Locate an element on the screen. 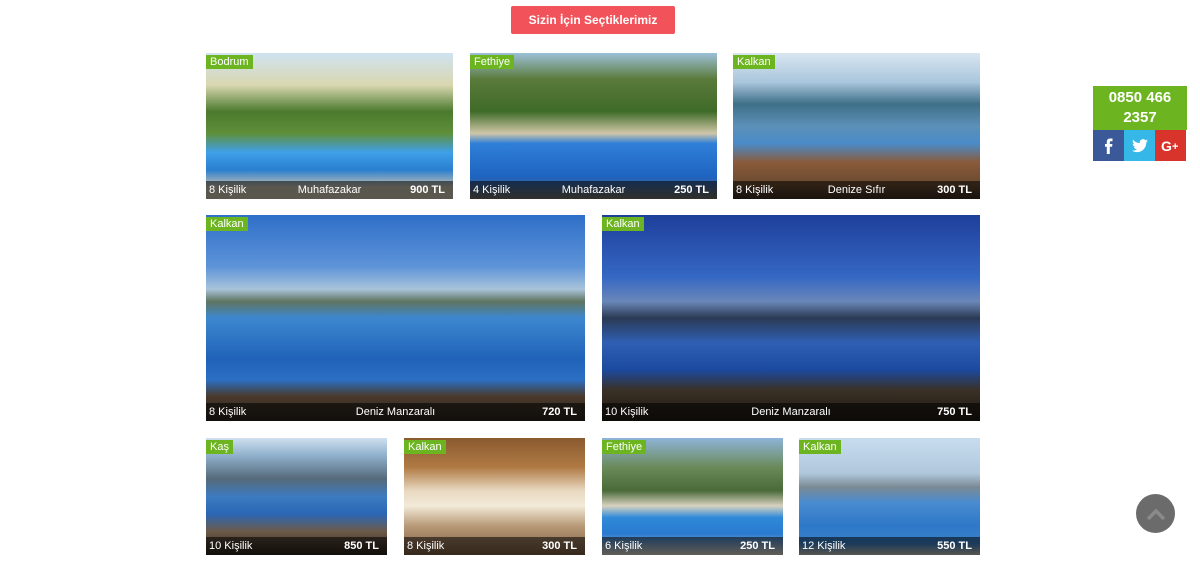  location-badge: Kaş is located at coordinates (219, 447).